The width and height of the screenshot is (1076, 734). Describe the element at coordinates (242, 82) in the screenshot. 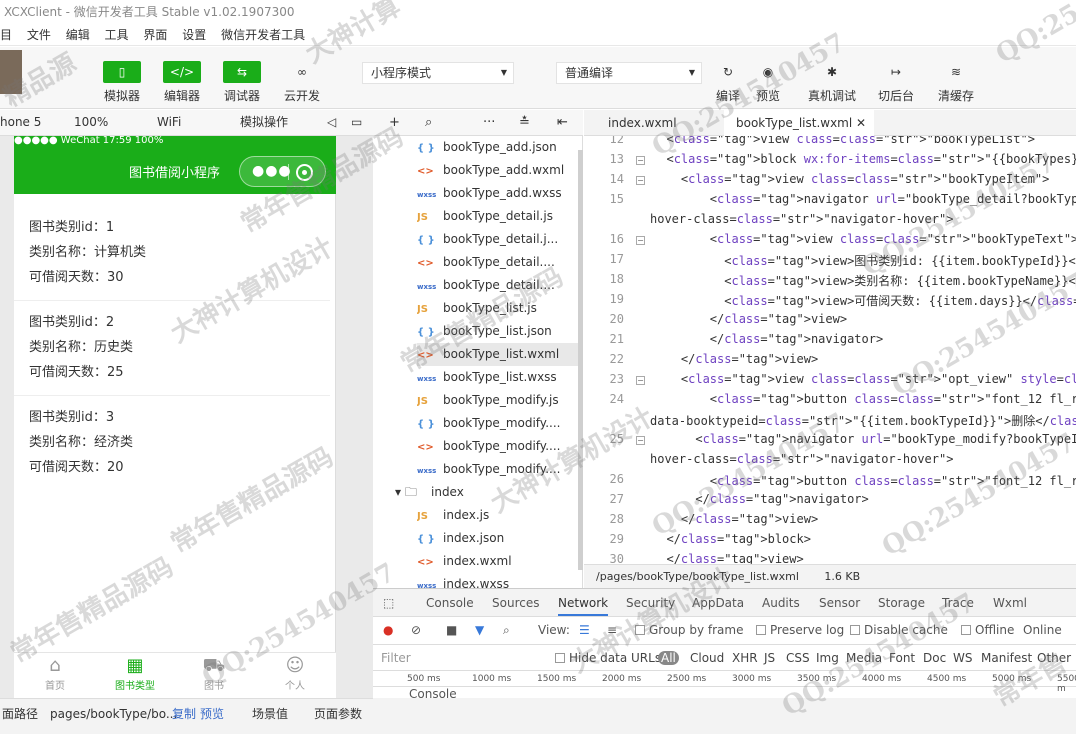

I see `debugger-button: ⇆ 调试器` at that location.